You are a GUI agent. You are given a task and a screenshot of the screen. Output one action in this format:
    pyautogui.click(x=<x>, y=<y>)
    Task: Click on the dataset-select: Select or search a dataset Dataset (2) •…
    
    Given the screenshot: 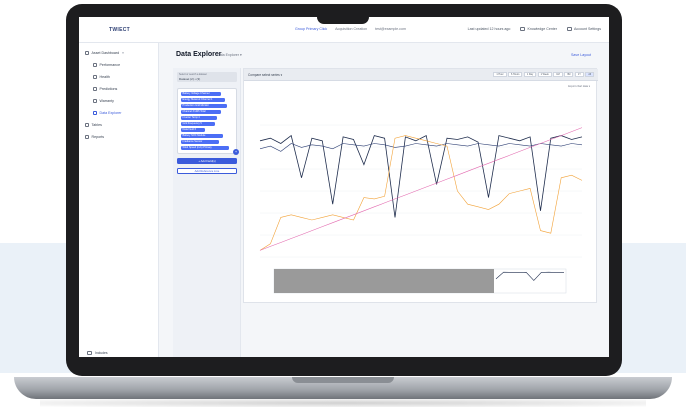 What is the action you would take?
    pyautogui.click(x=207, y=77)
    